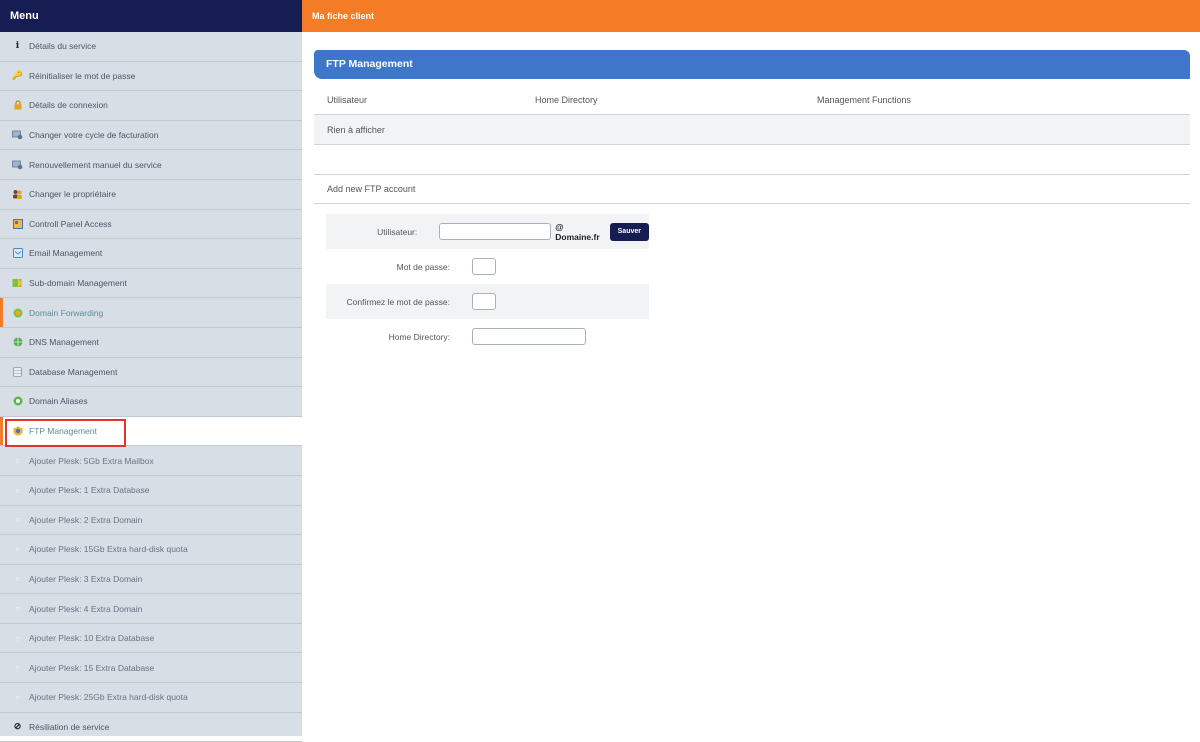 The width and height of the screenshot is (1200, 742). Describe the element at coordinates (151, 609) in the screenshot. I see `sidebar-item-addon: ○ Ajouter Plesk: 4 Extra Domain` at that location.